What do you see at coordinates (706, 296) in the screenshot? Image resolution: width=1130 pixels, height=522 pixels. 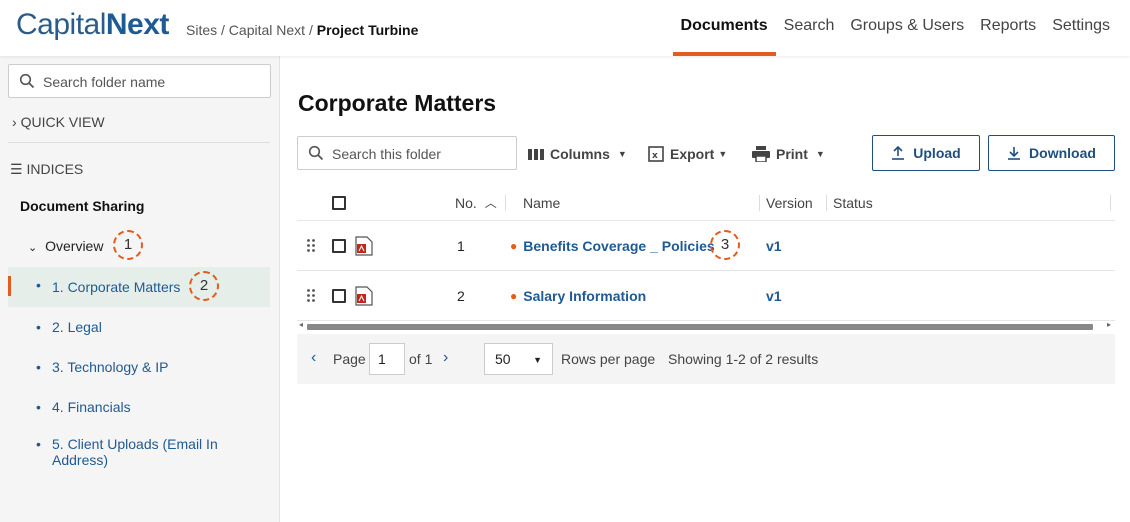 I see `table-row: 2 ● Salary Information v1` at bounding box center [706, 296].